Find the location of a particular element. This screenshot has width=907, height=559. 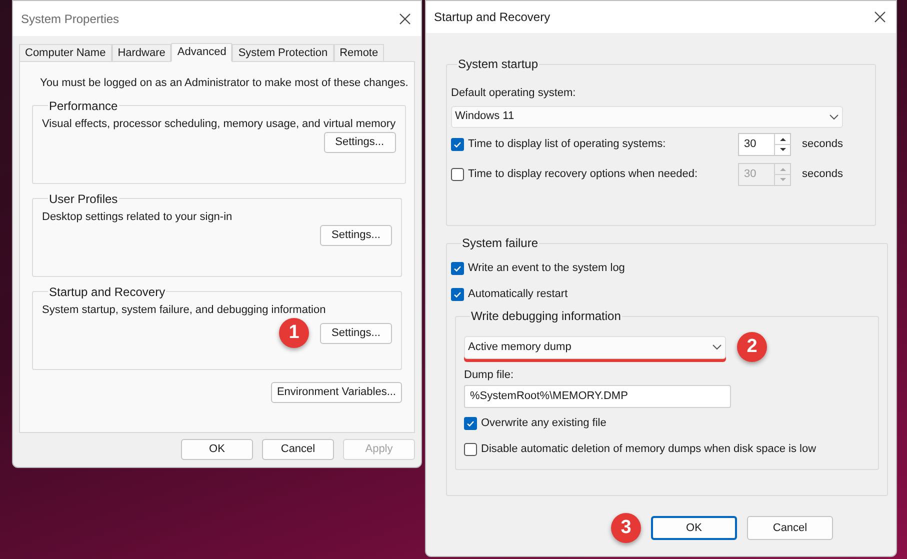

group-title: Performance is located at coordinates (83, 106).